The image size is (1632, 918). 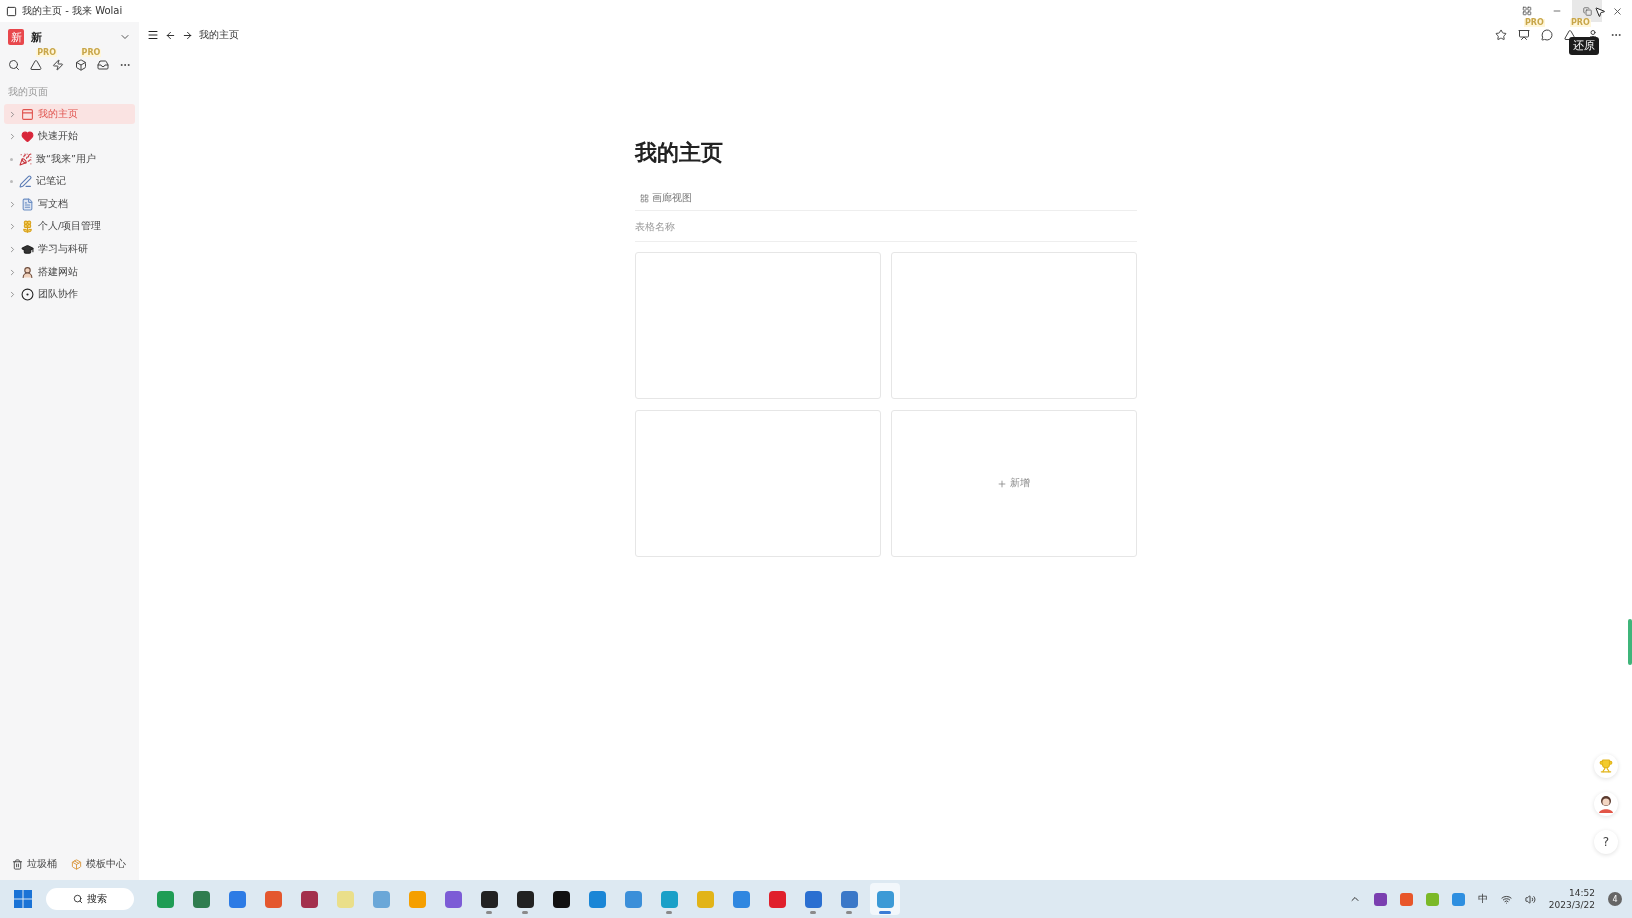 I want to click on add-button: 新增, so click(x=1013, y=483).